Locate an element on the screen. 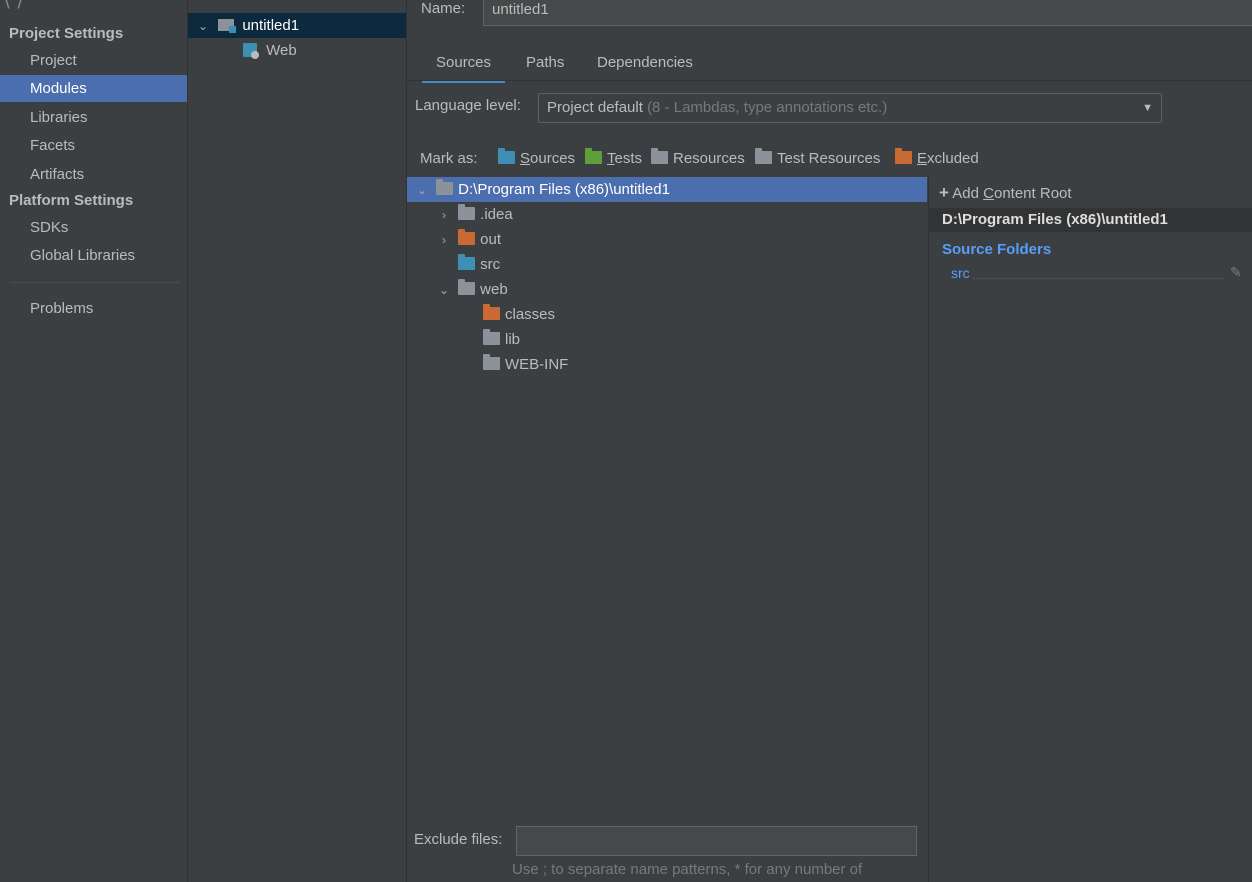 Image resolution: width=1252 pixels, height=882 pixels. module-tree-label: untitled1 is located at coordinates (271, 25).